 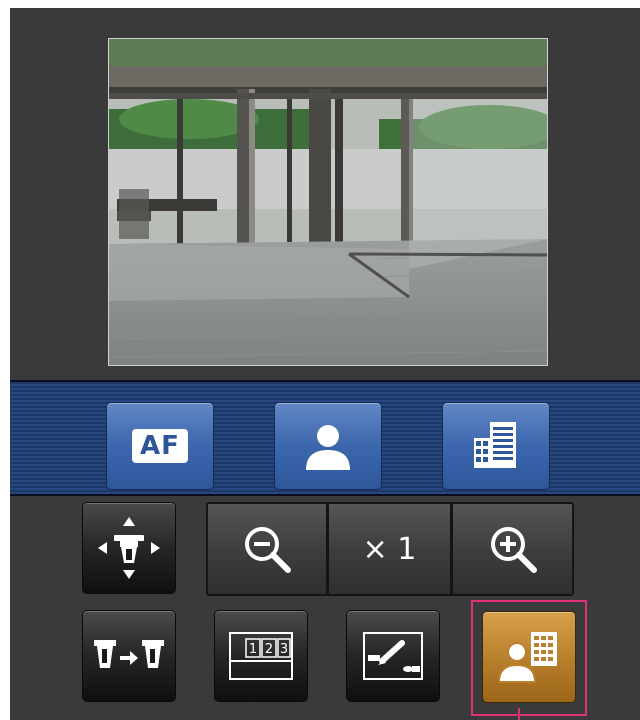 I want to click on preset-number-3: 3, so click(x=284, y=649).